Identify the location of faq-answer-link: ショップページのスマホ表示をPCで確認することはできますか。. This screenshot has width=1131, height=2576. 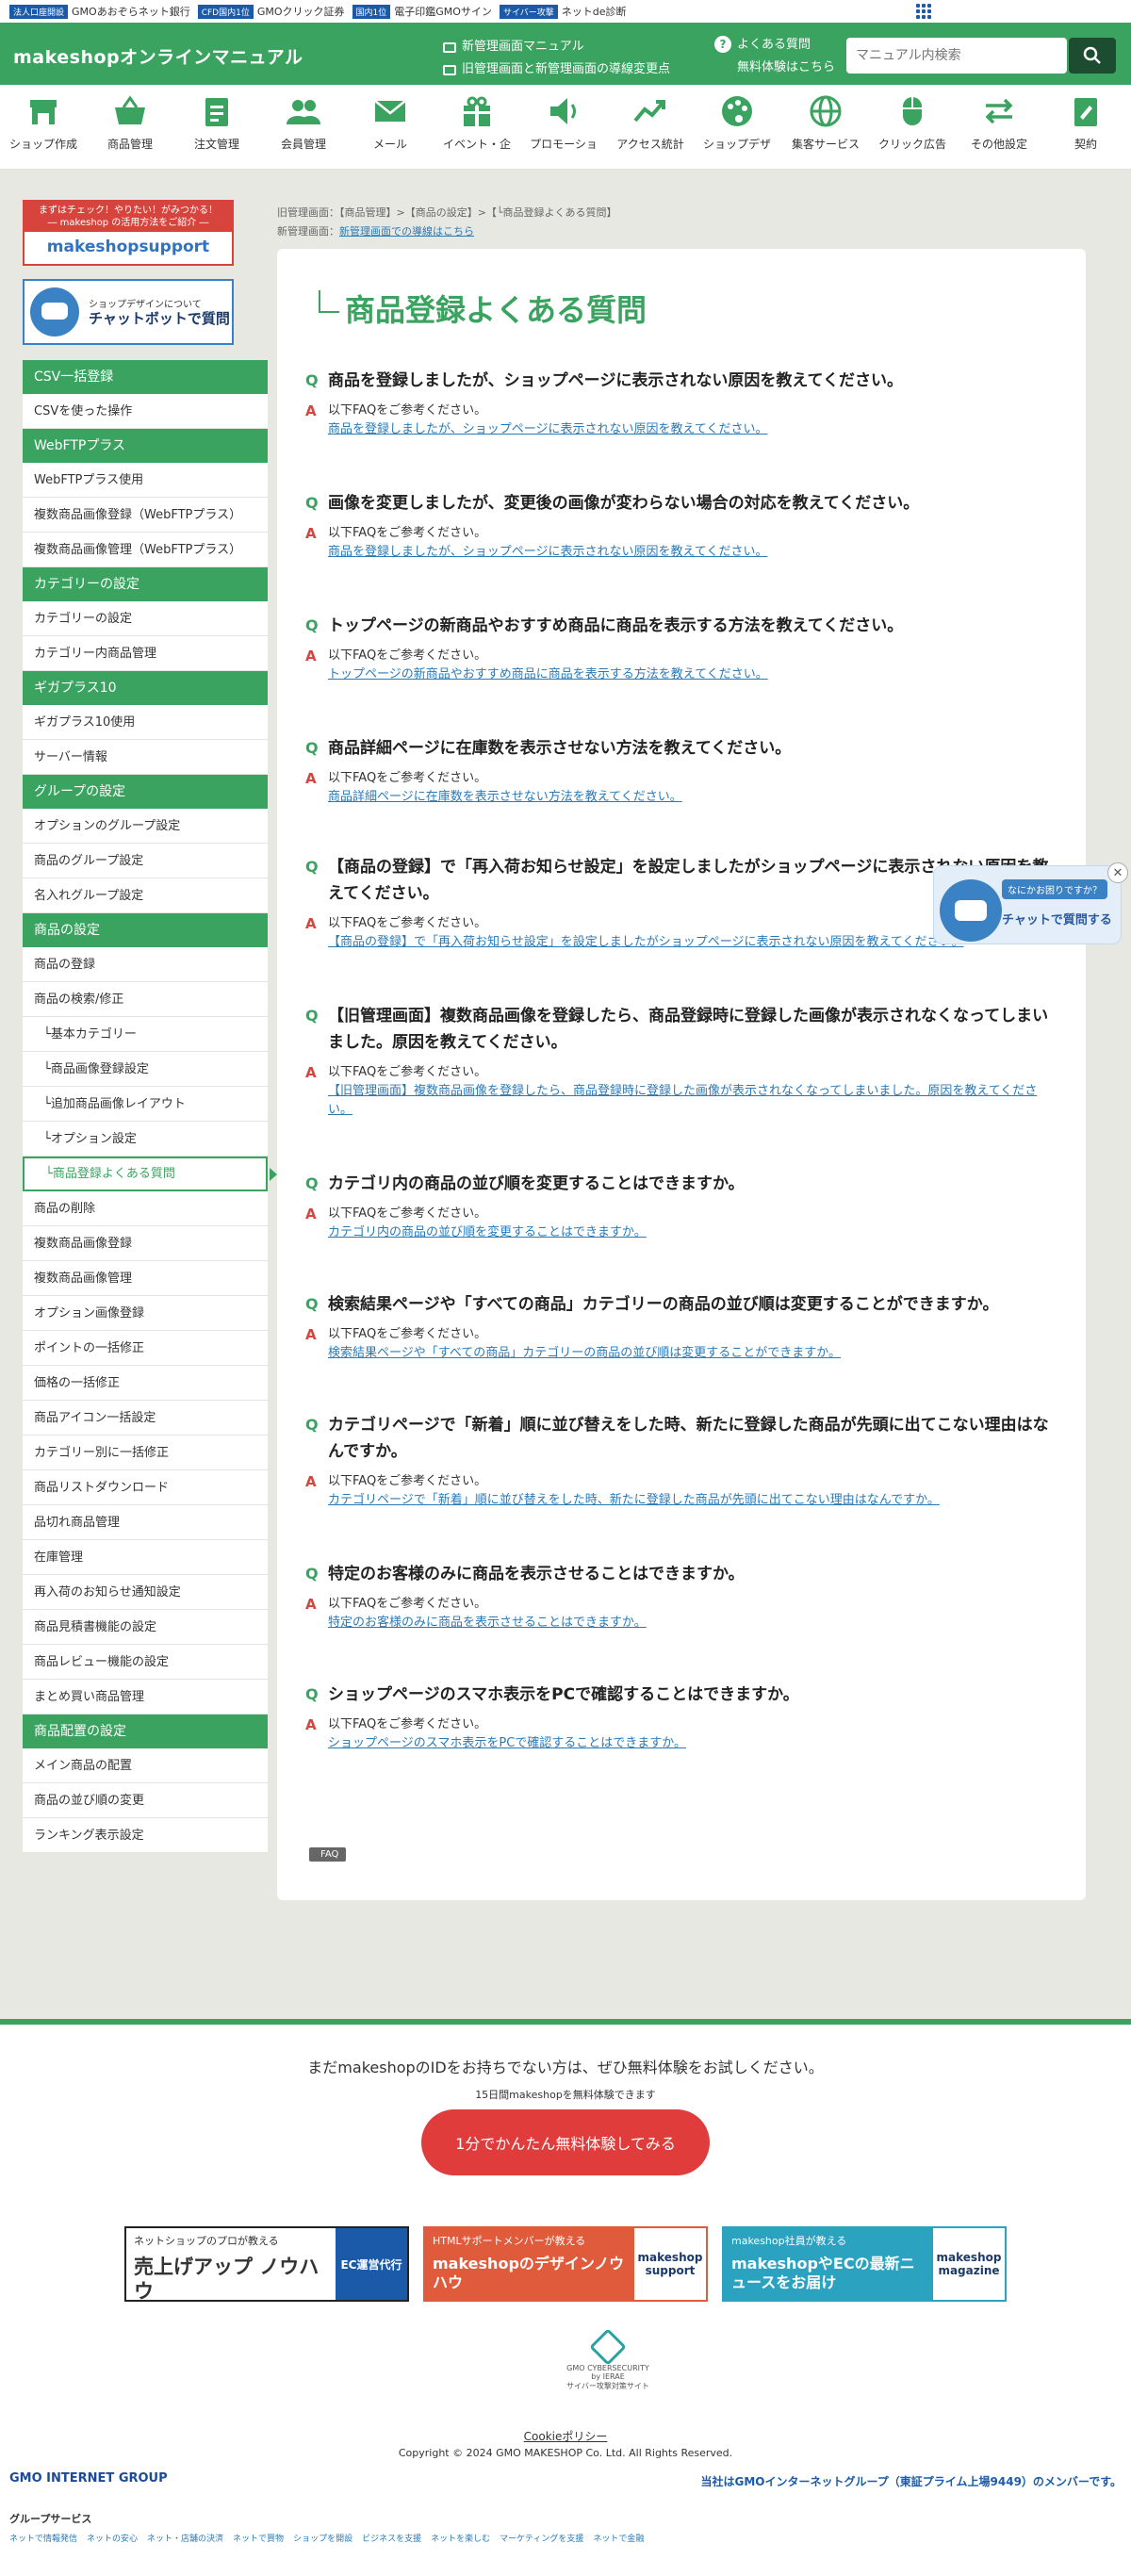
(507, 1743).